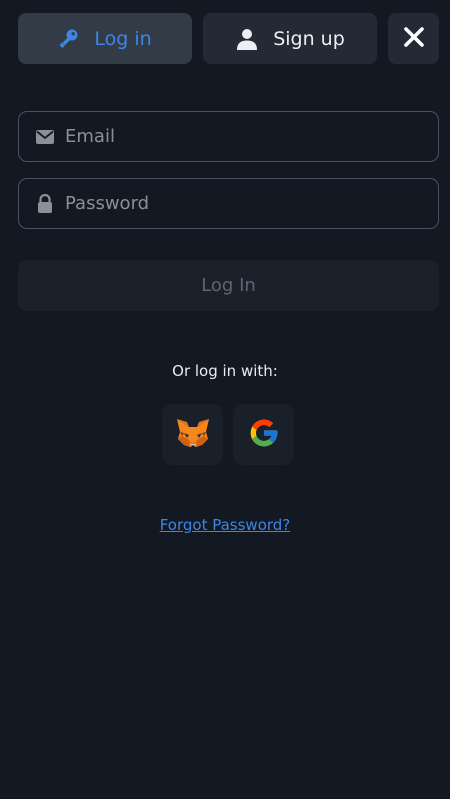 Image resolution: width=450 pixels, height=799 pixels. Describe the element at coordinates (228, 285) in the screenshot. I see `login-submit-button: Log In` at that location.